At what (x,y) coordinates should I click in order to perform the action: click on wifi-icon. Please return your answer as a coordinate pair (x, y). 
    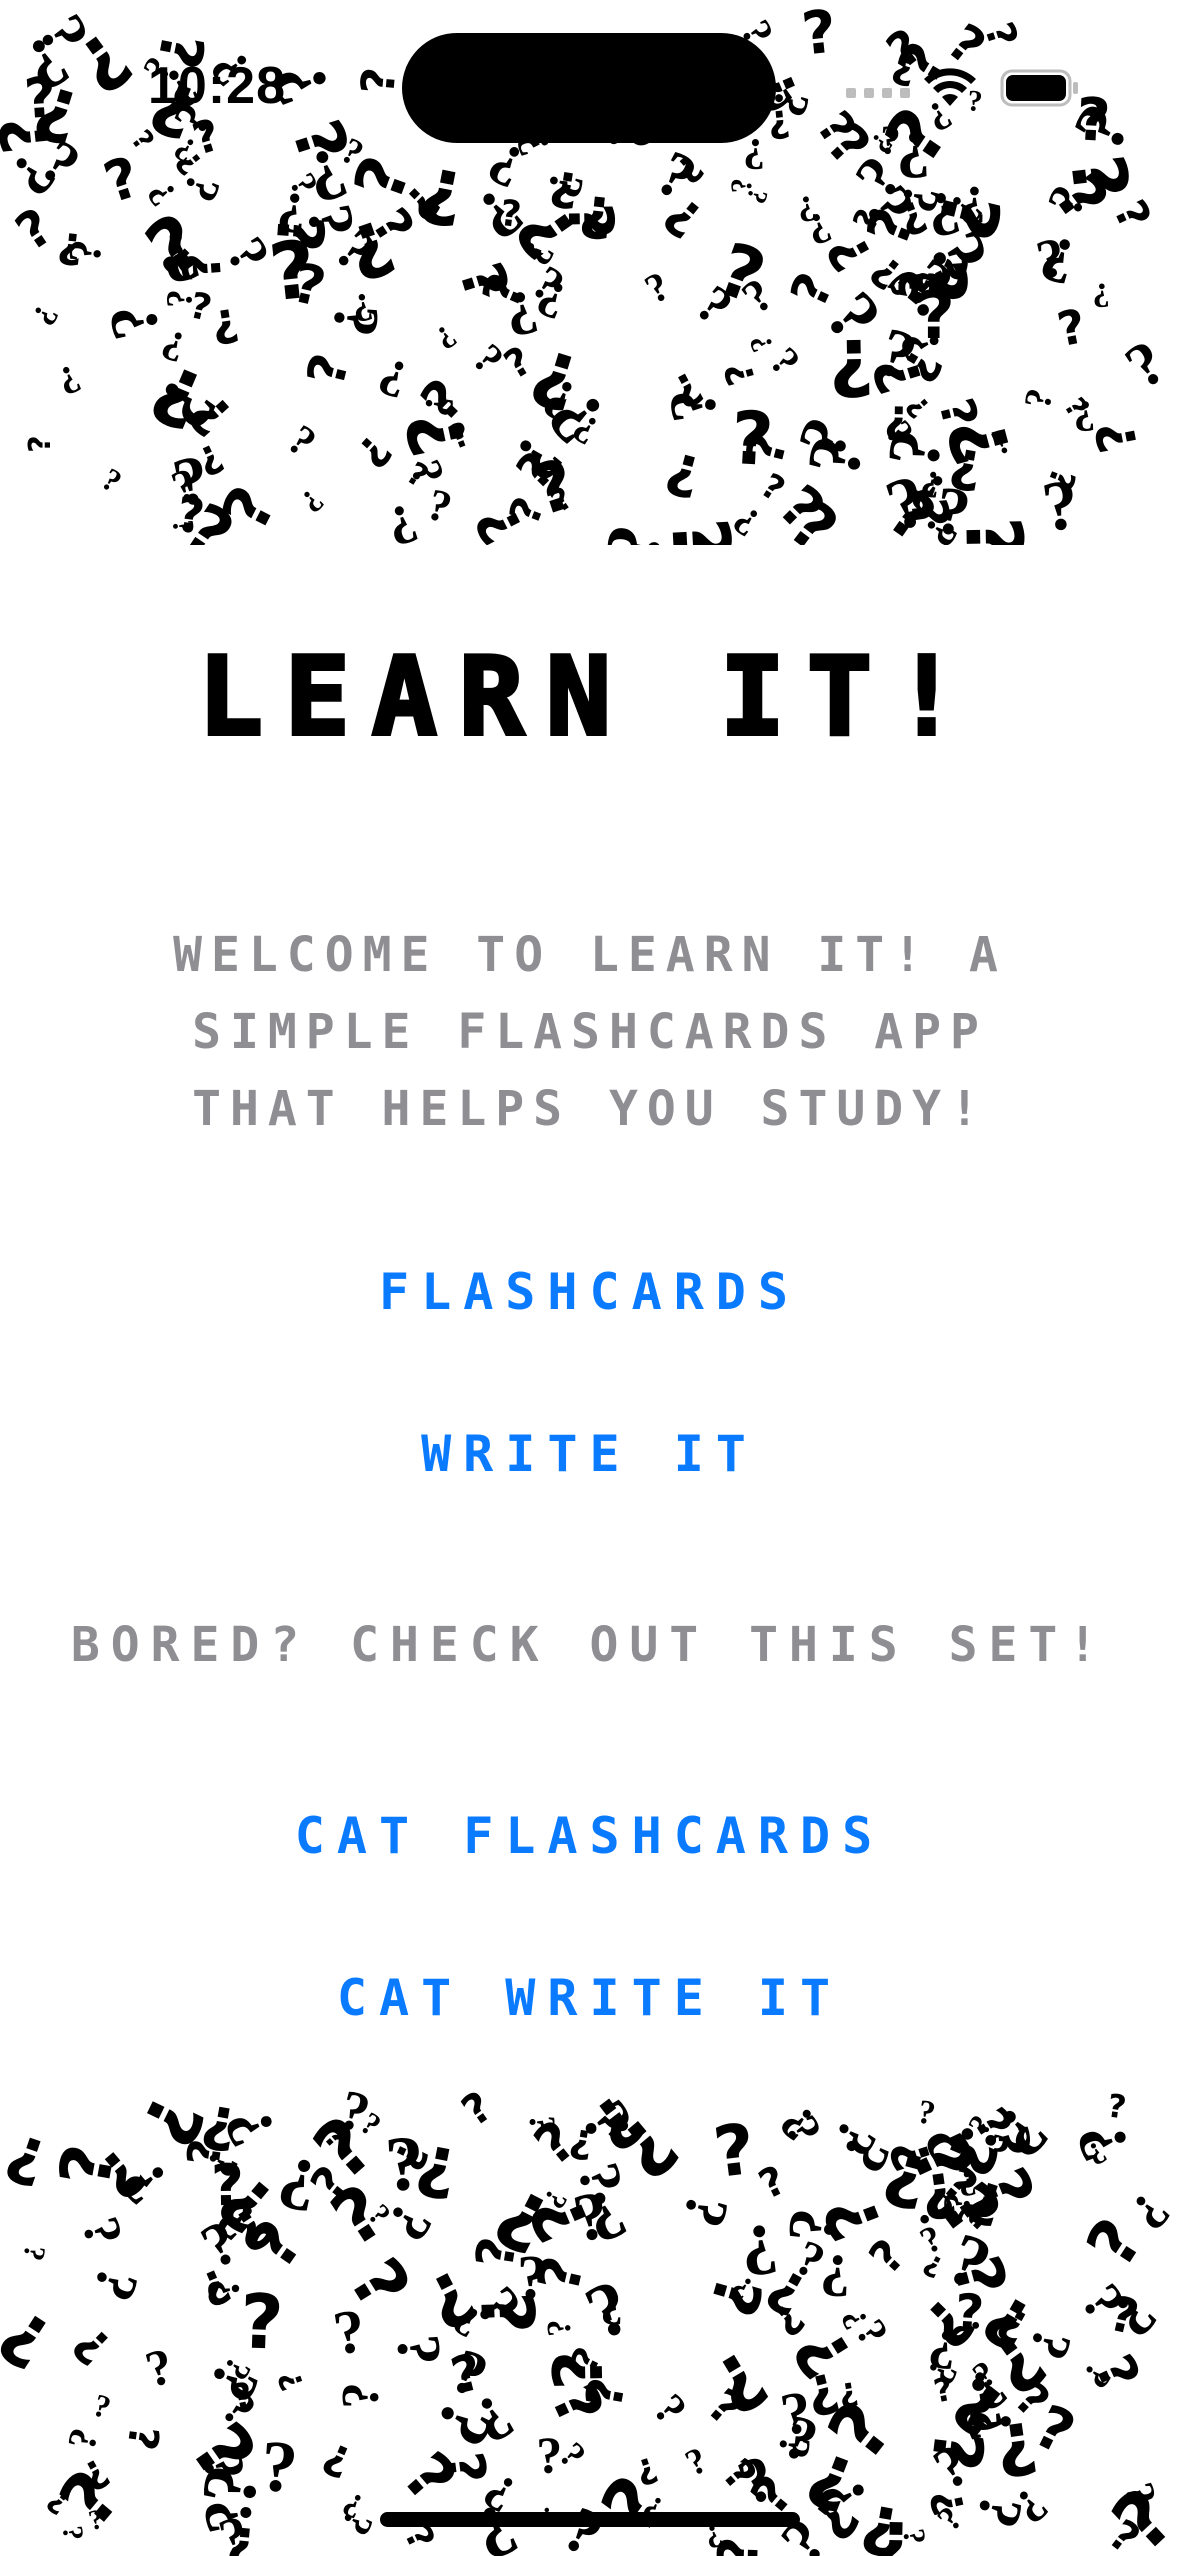
    Looking at the image, I should click on (950, 87).